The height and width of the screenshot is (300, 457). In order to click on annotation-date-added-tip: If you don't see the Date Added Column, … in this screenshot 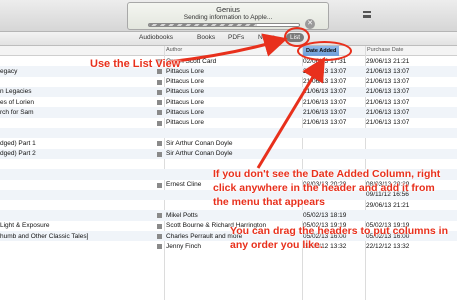, I will do `click(327, 188)`.